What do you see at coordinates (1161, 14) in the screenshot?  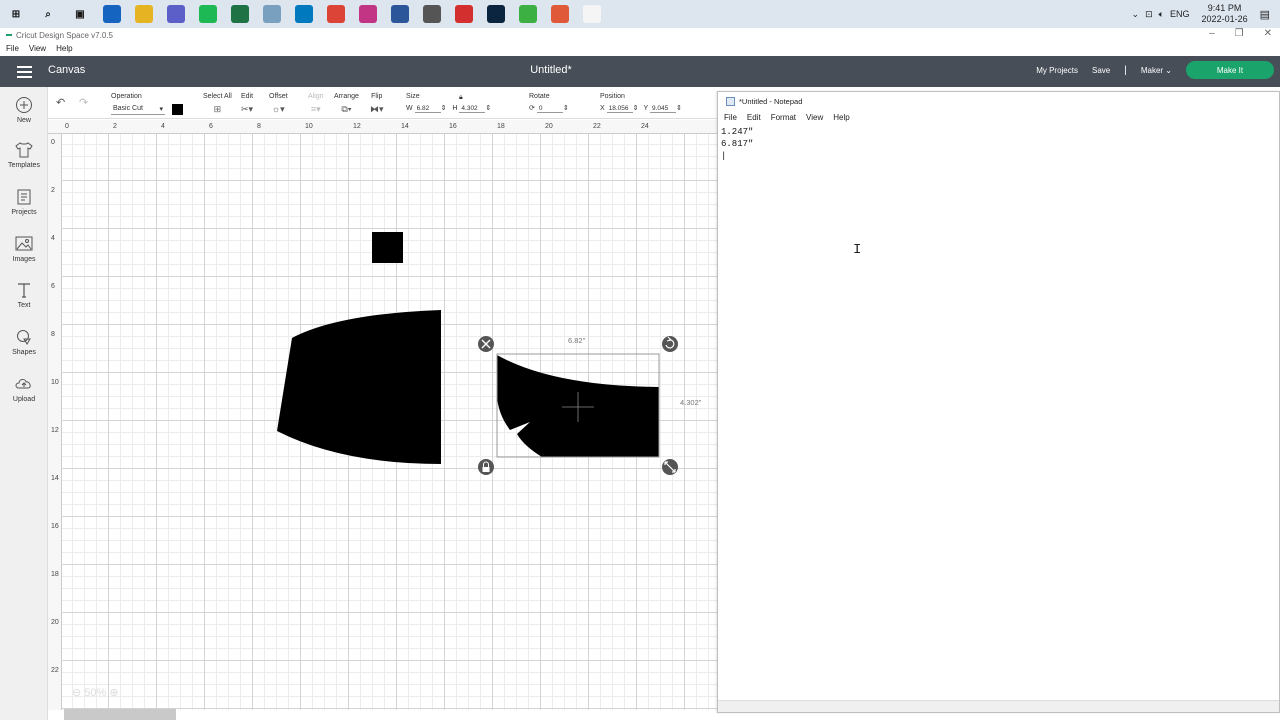 I see `volume-icon: 🔈︎` at bounding box center [1161, 14].